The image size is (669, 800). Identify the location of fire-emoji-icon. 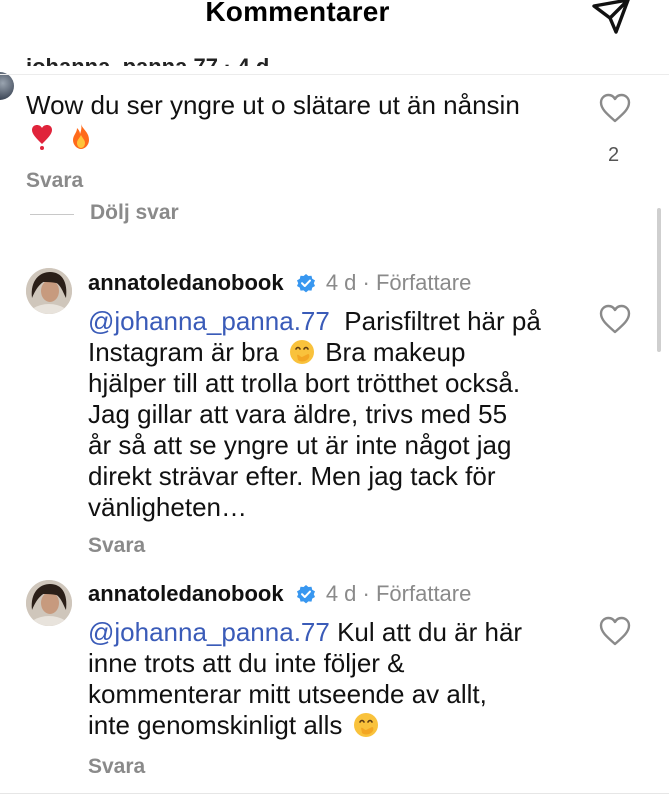
(81, 136).